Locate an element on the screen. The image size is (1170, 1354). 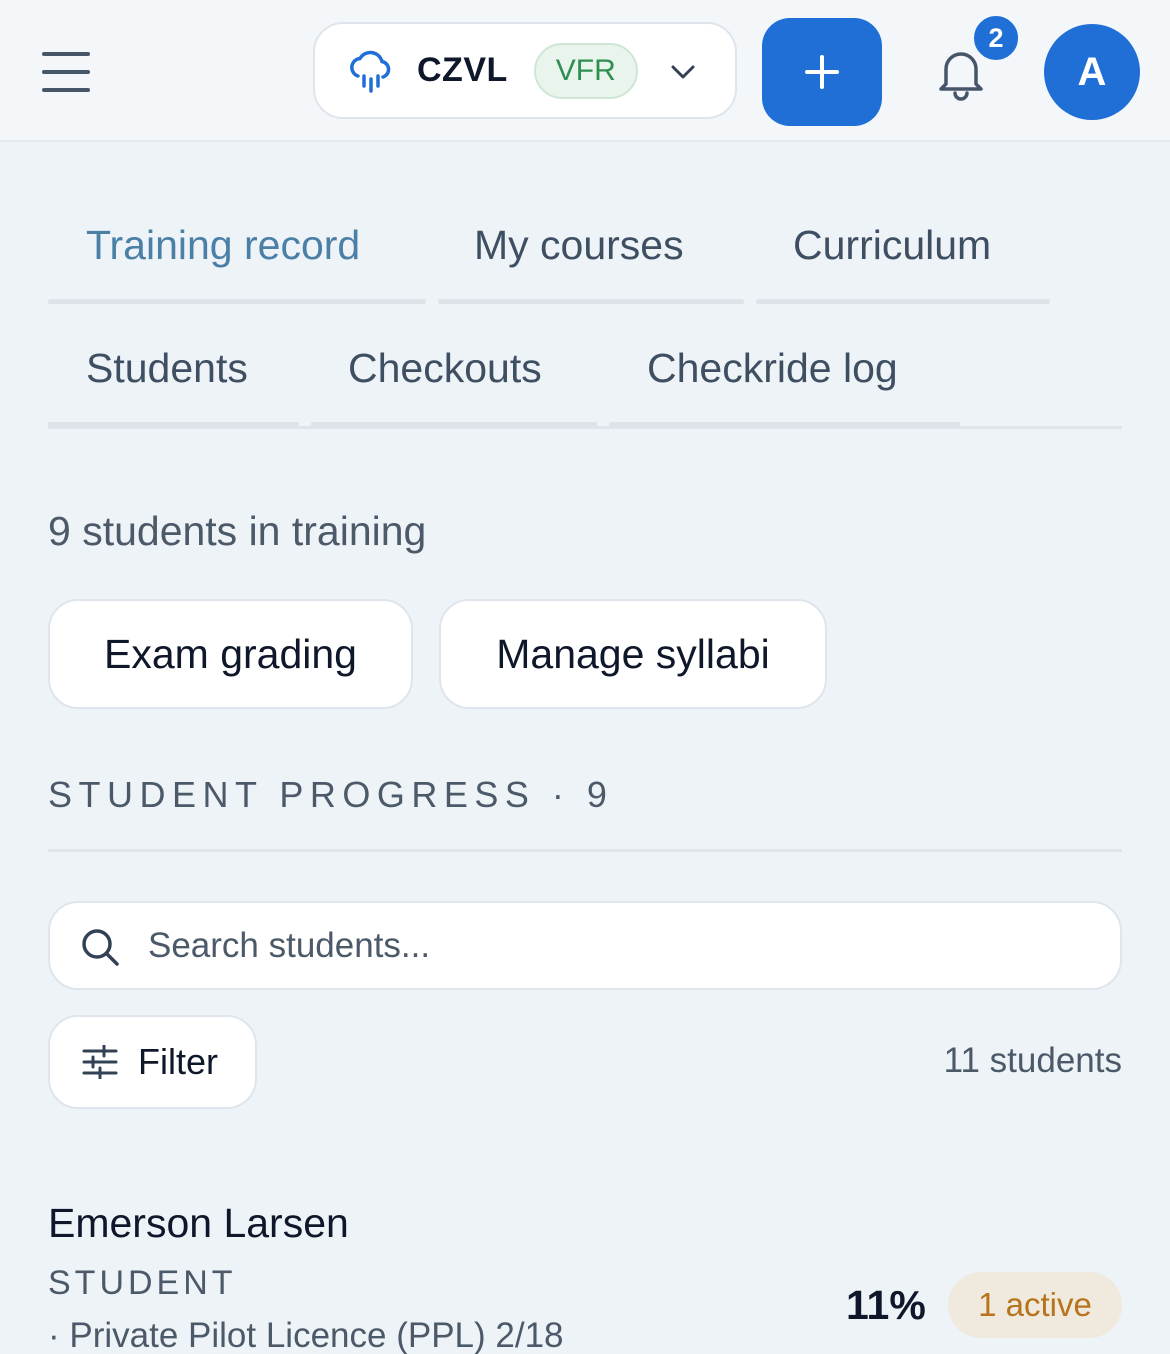
student-count: 11 students is located at coordinates (1032, 1060).